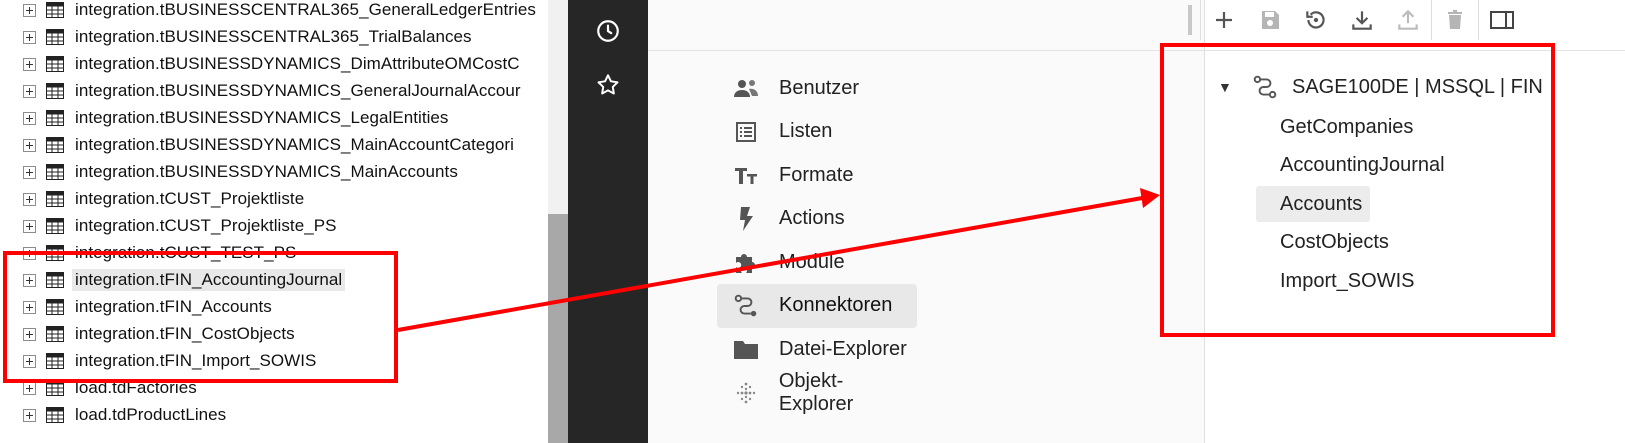  I want to click on menu-item-label: Actions, so click(812, 218).